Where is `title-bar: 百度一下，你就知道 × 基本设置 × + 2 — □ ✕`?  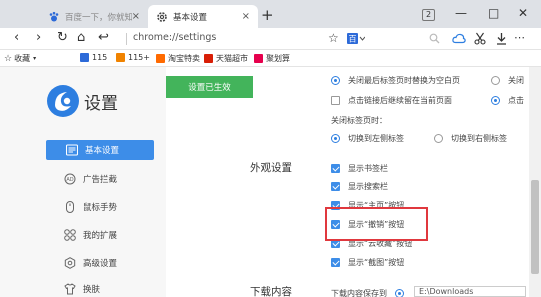
title-bar: 百度一下，你就知道 × 基本设置 × + 2 — □ ✕ is located at coordinates (270, 14).